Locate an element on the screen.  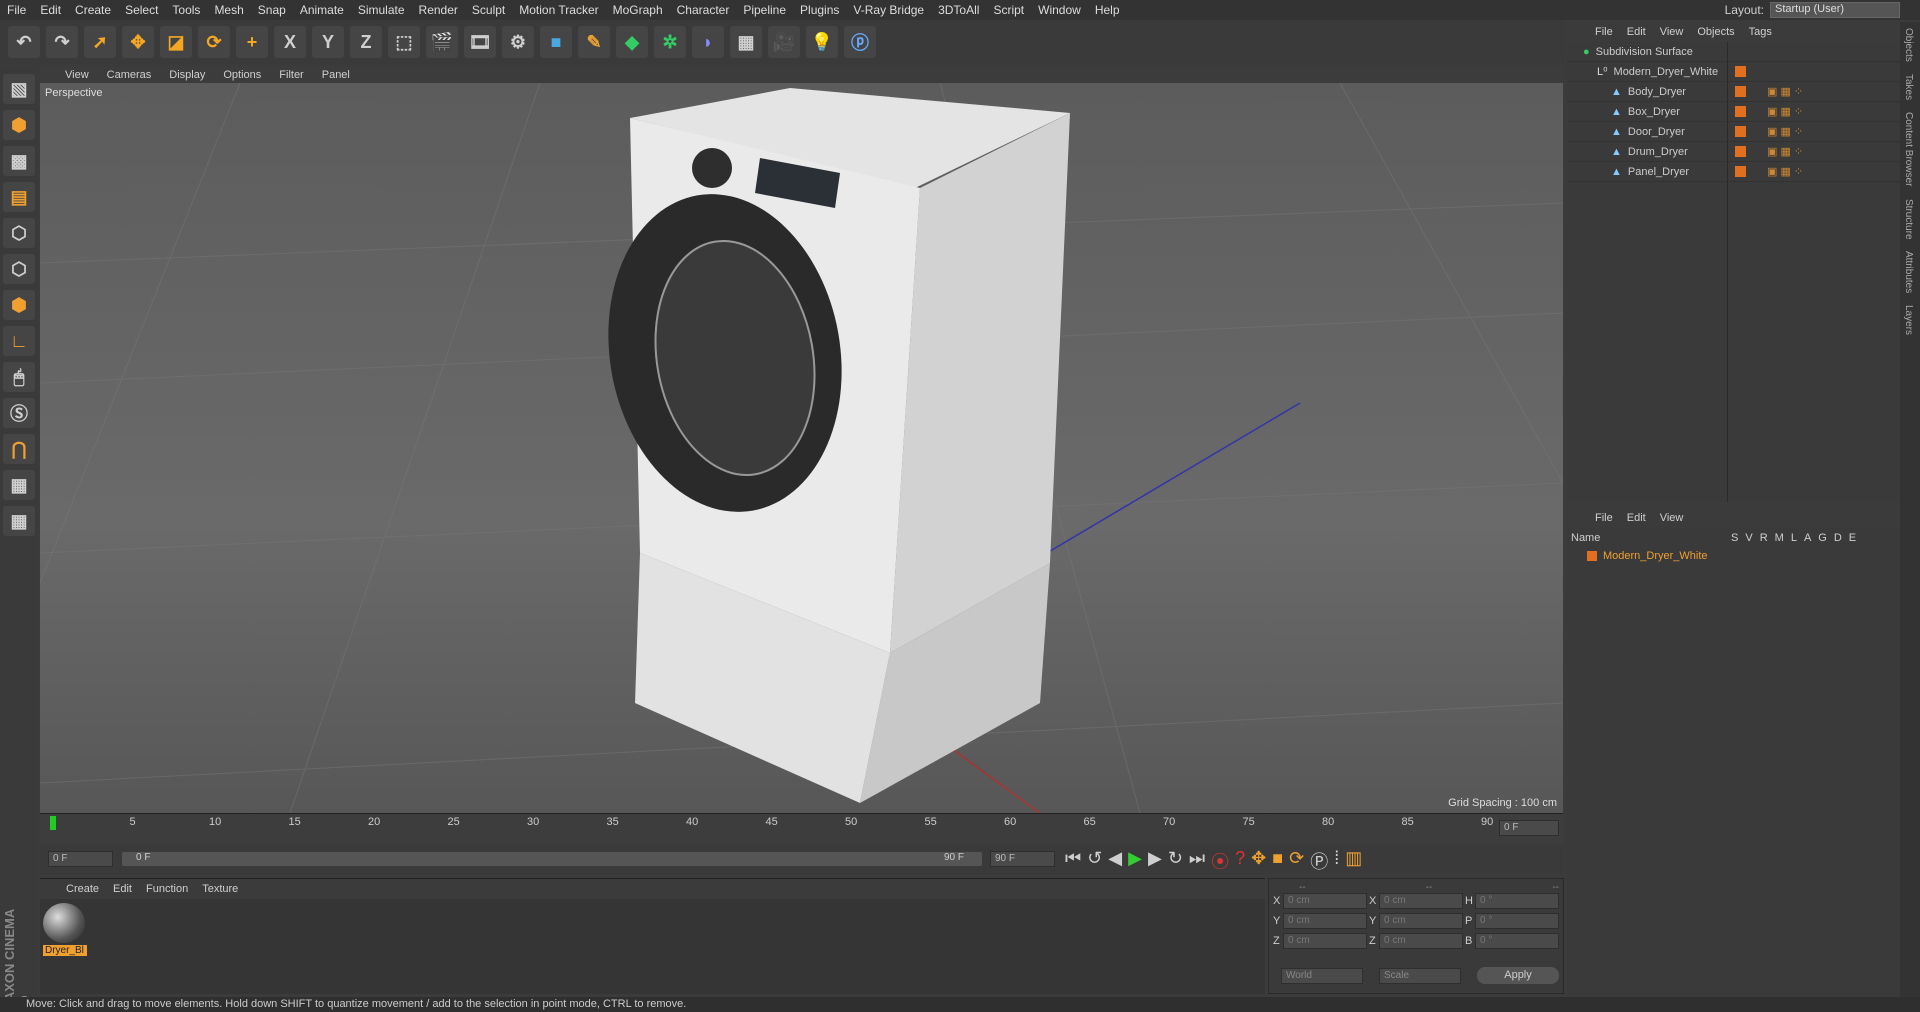
material-menu-edit: Edit is located at coordinates (122, 889).